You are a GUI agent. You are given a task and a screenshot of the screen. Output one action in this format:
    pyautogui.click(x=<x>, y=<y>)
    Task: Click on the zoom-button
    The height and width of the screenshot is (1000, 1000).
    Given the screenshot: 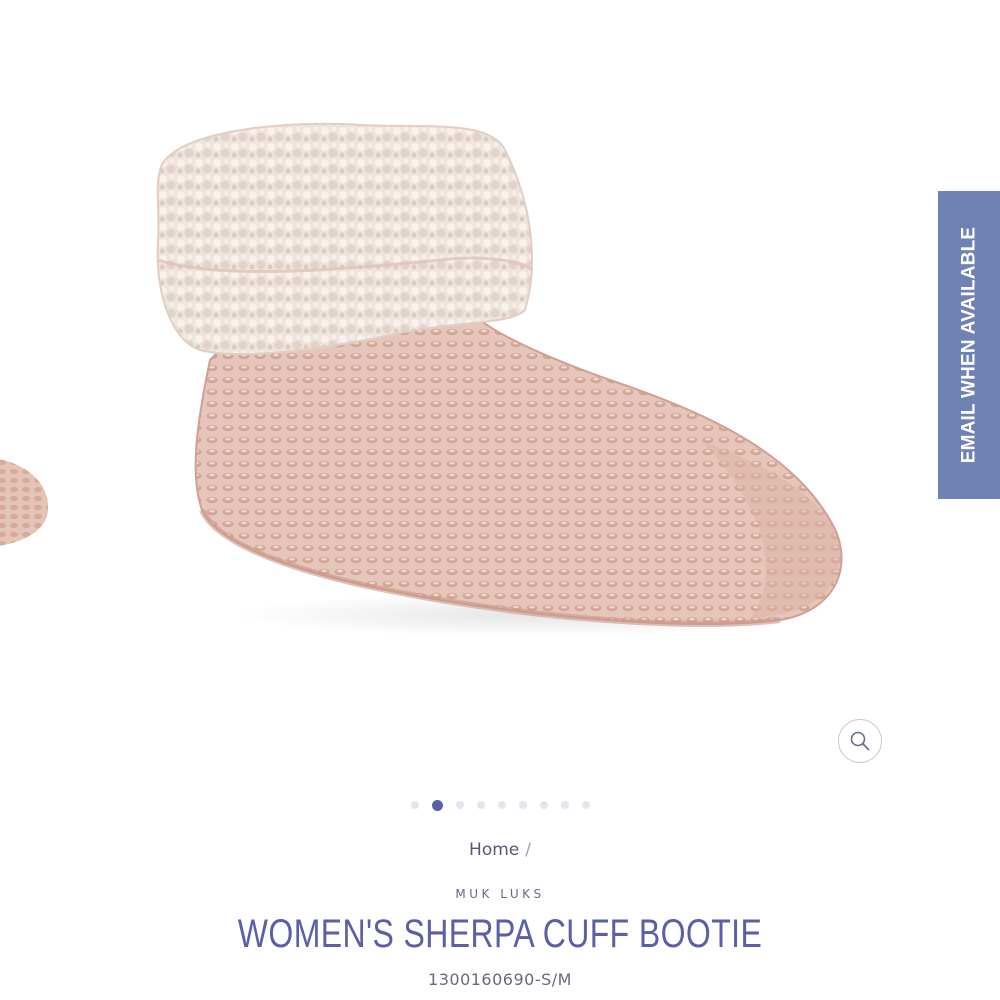 What is the action you would take?
    pyautogui.click(x=860, y=741)
    